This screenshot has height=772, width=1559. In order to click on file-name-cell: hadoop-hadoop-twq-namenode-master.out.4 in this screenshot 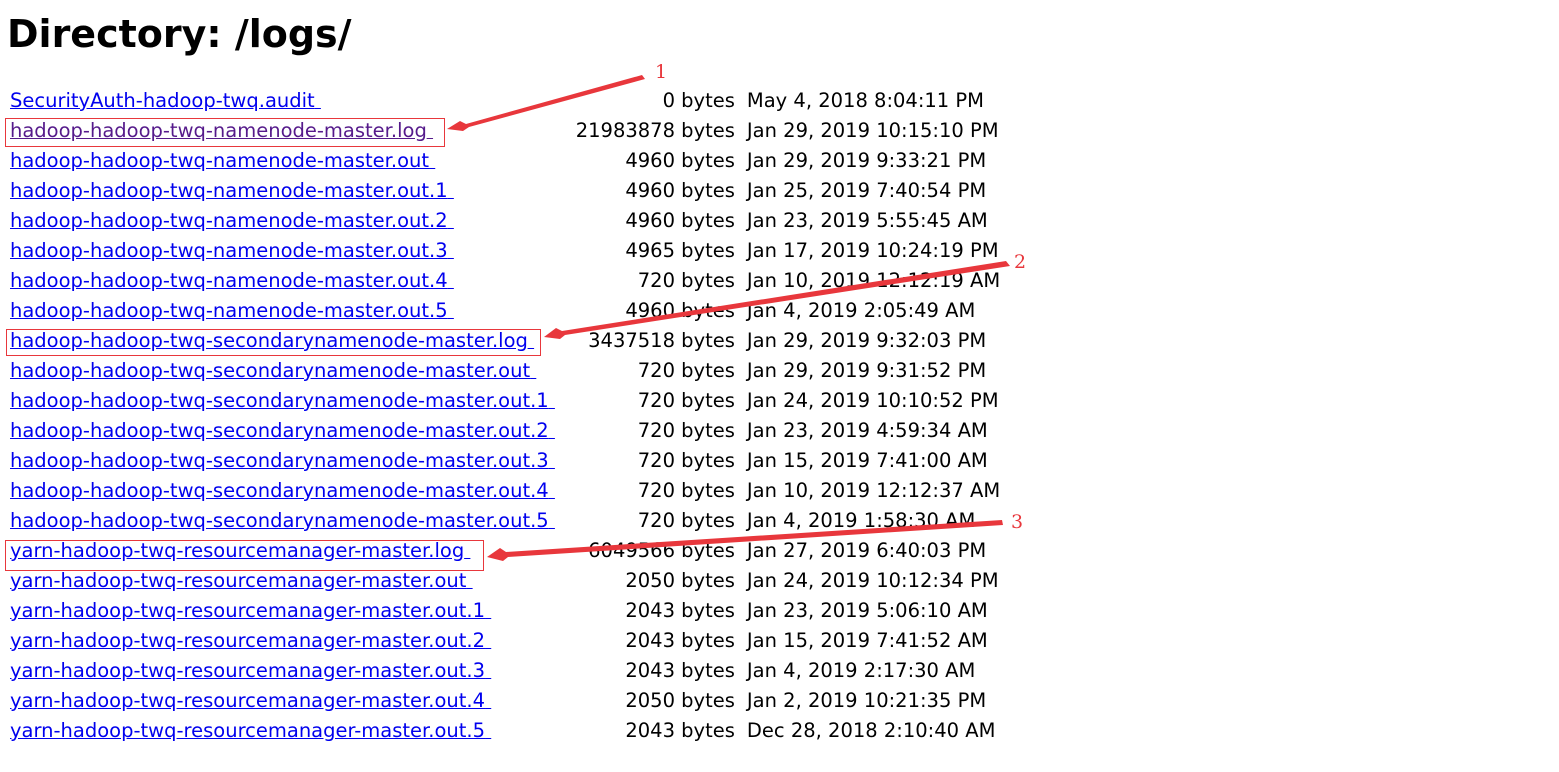, I will do `click(281, 281)`.